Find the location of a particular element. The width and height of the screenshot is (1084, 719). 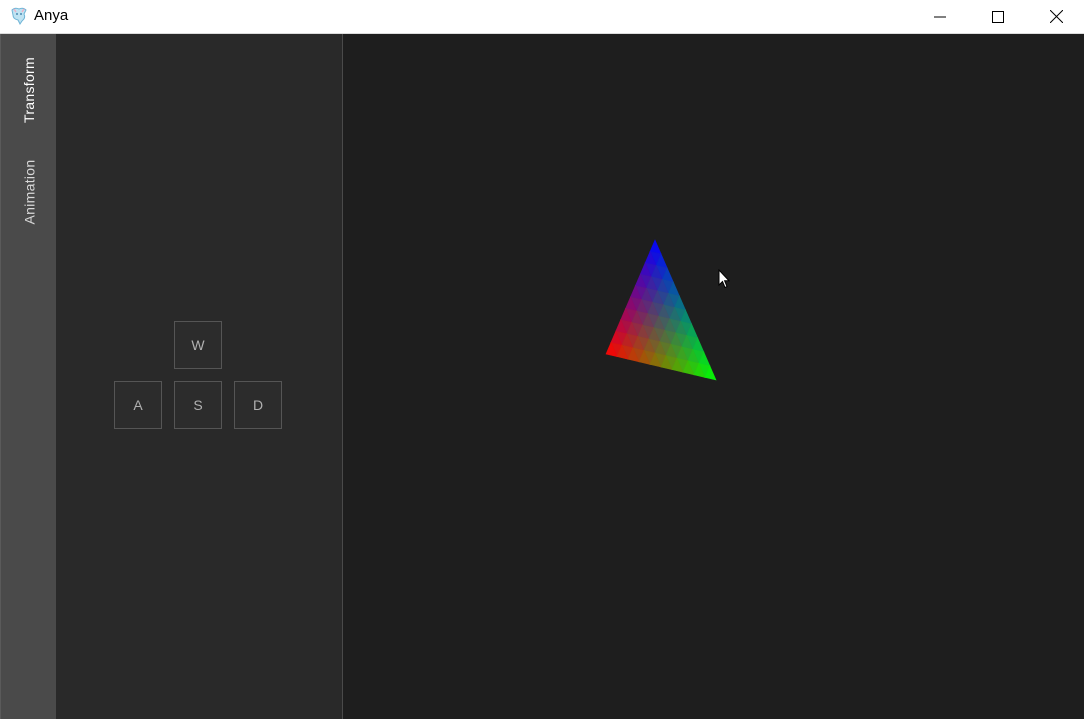

vertical-tab-strip: Transform Animation is located at coordinates (28, 376).